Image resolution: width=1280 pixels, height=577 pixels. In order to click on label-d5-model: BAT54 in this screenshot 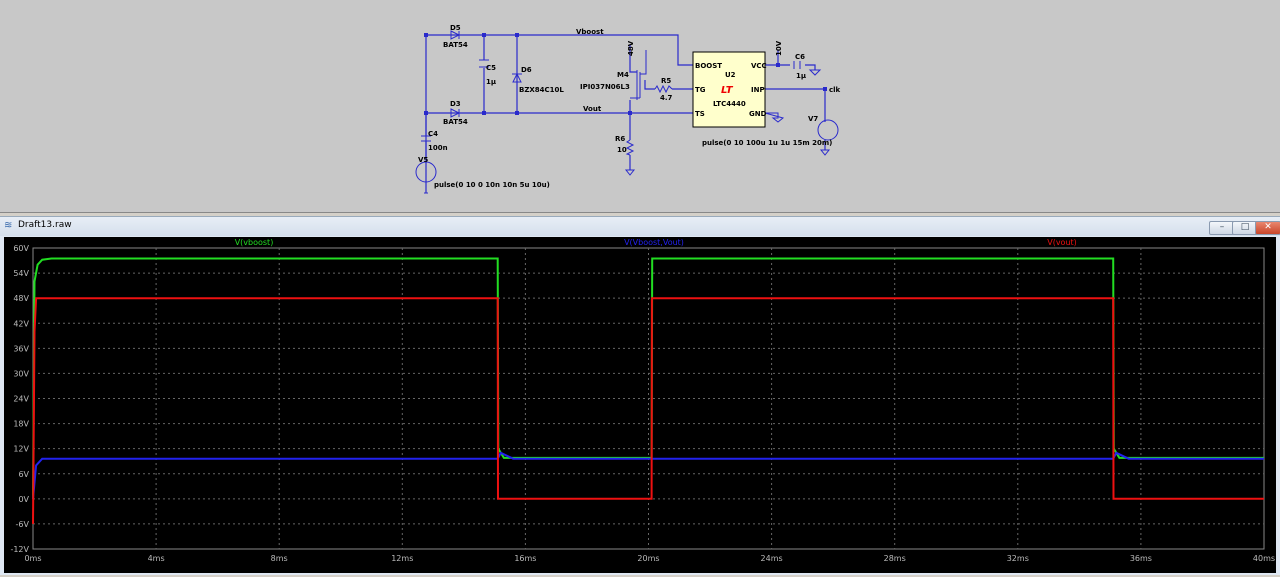, I will do `click(455, 45)`.